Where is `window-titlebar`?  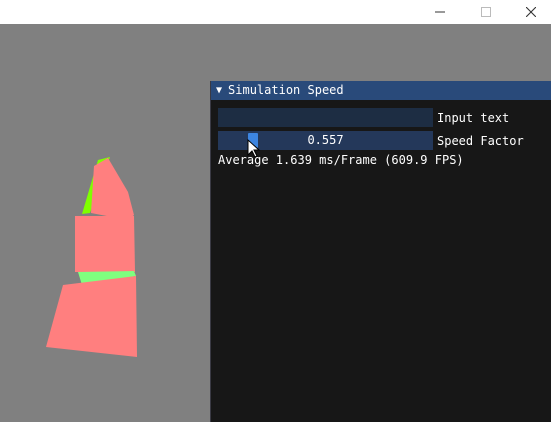
window-titlebar is located at coordinates (275, 12).